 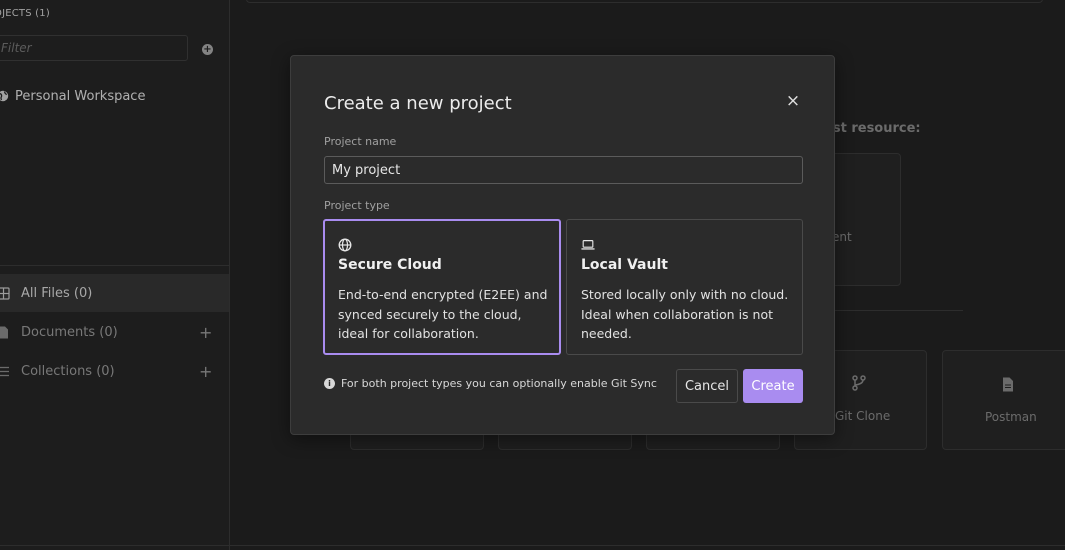 What do you see at coordinates (563, 170) in the screenshot?
I see `project-name-input` at bounding box center [563, 170].